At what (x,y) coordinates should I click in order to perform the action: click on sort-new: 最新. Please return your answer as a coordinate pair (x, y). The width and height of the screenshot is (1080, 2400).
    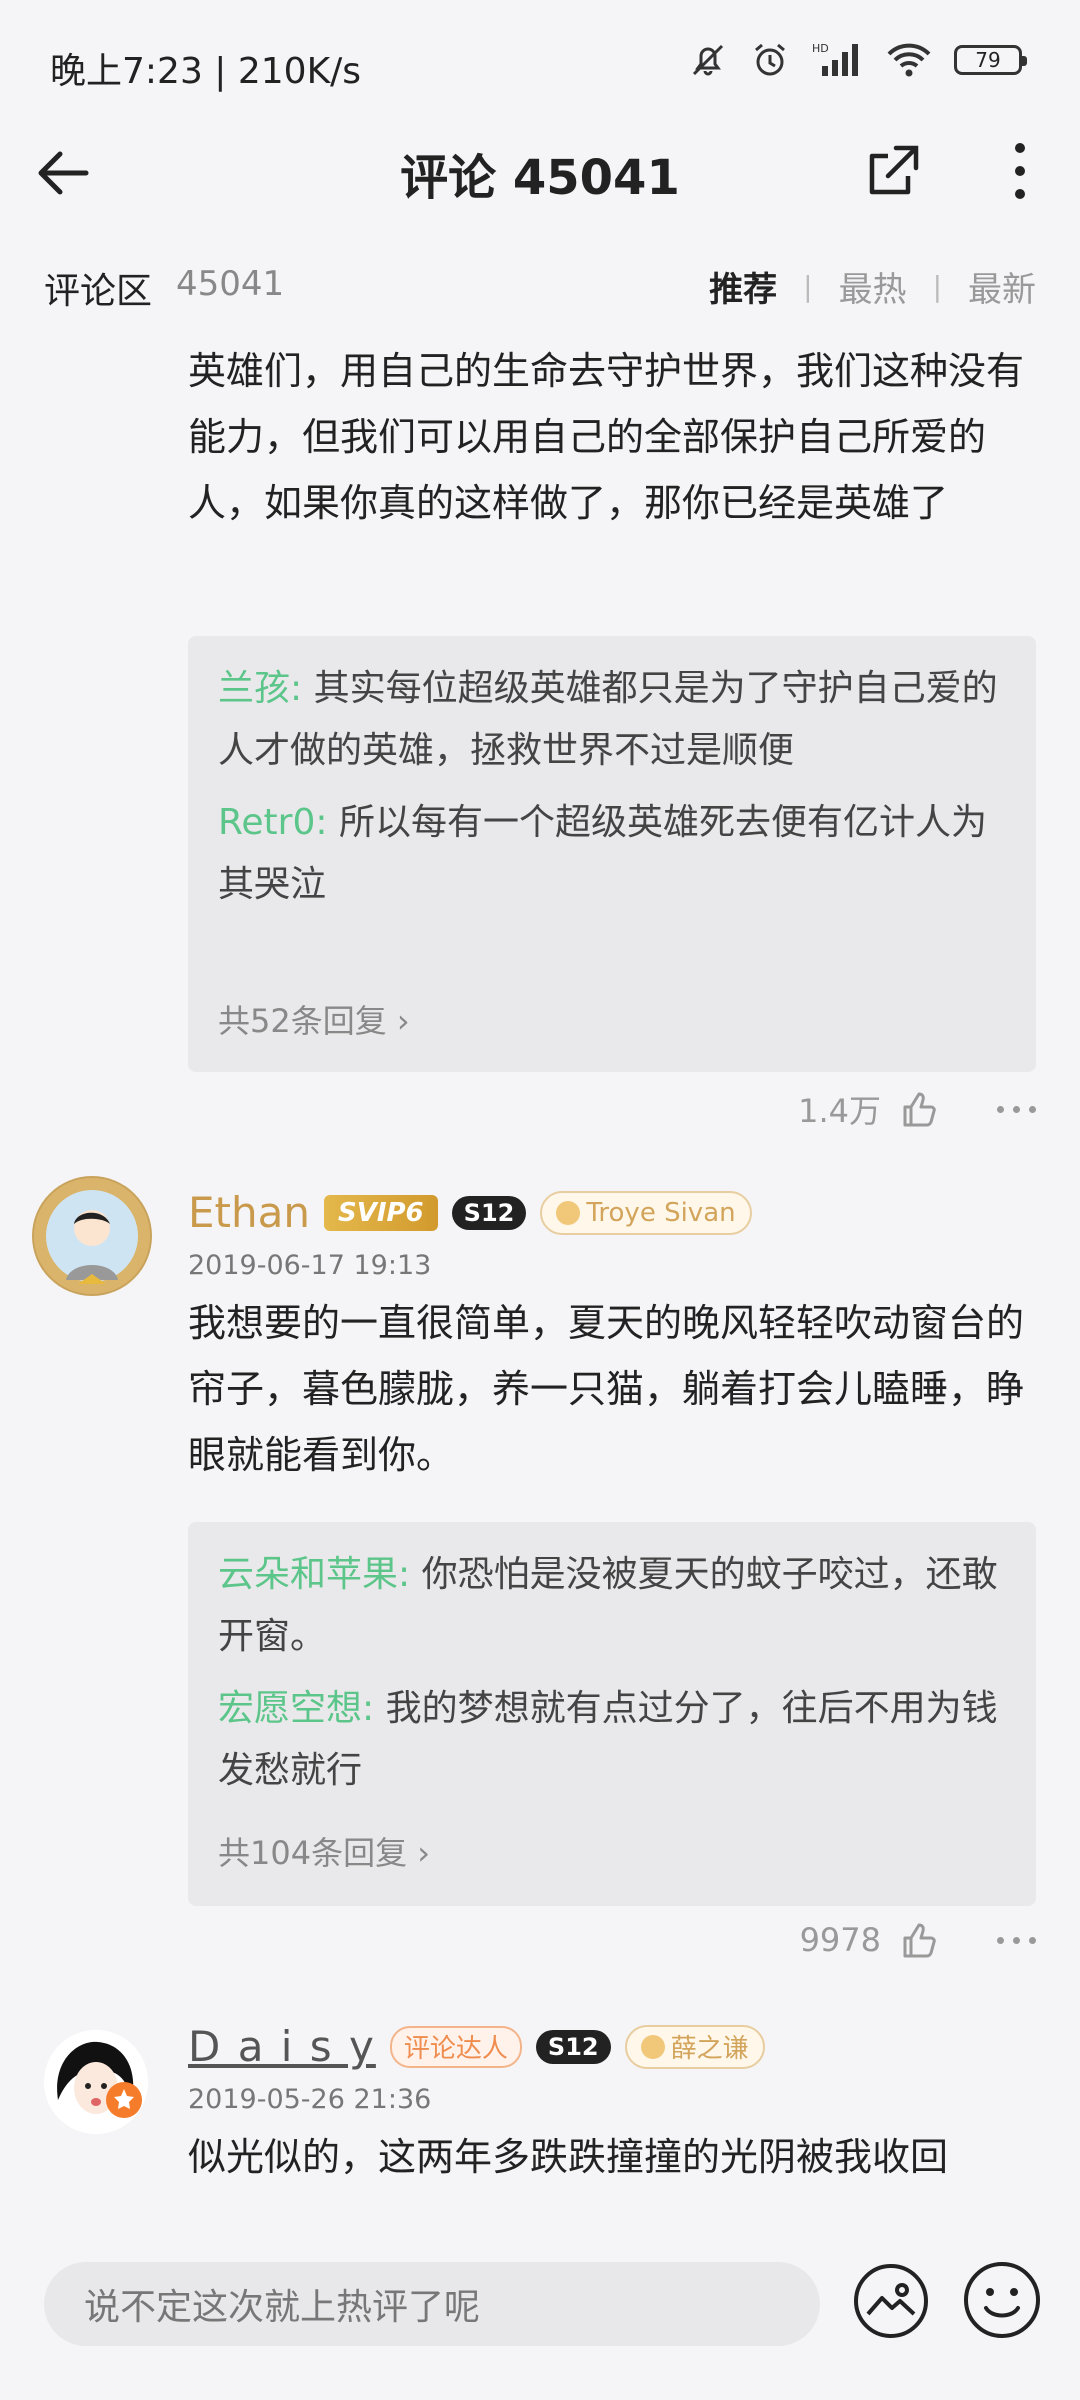
    Looking at the image, I should click on (1002, 286).